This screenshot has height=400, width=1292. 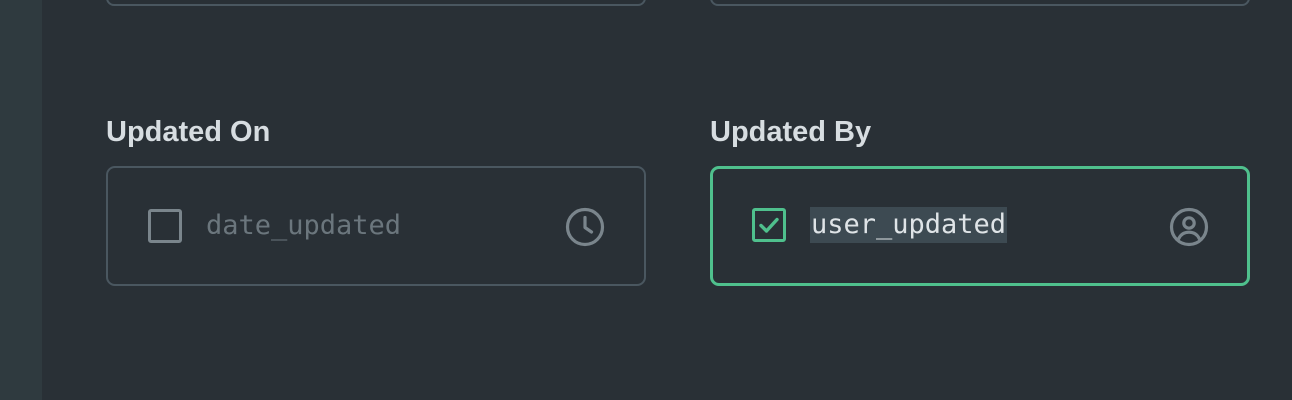 I want to click on updated-on-label: Updated On, so click(x=188, y=132).